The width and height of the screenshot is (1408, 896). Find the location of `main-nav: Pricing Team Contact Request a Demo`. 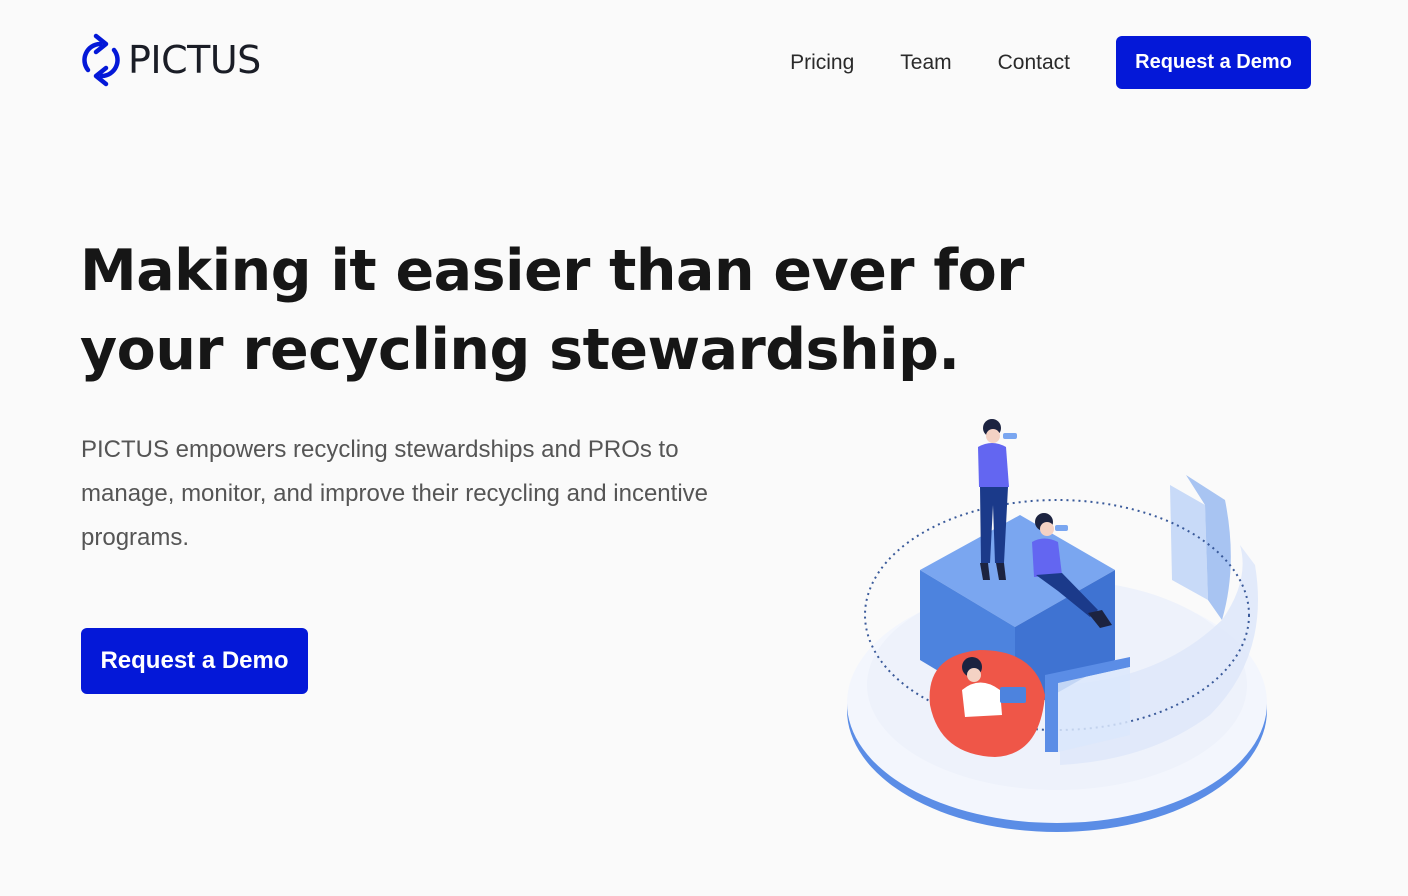

main-nav: Pricing Team Contact Request a Demo is located at coordinates (1050, 62).